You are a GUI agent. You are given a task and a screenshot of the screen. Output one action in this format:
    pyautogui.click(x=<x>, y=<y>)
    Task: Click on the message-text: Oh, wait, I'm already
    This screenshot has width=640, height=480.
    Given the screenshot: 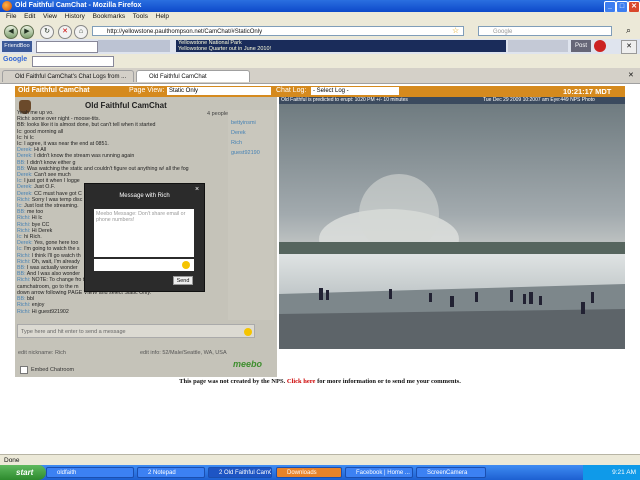 What is the action you would take?
    pyautogui.click(x=55, y=261)
    